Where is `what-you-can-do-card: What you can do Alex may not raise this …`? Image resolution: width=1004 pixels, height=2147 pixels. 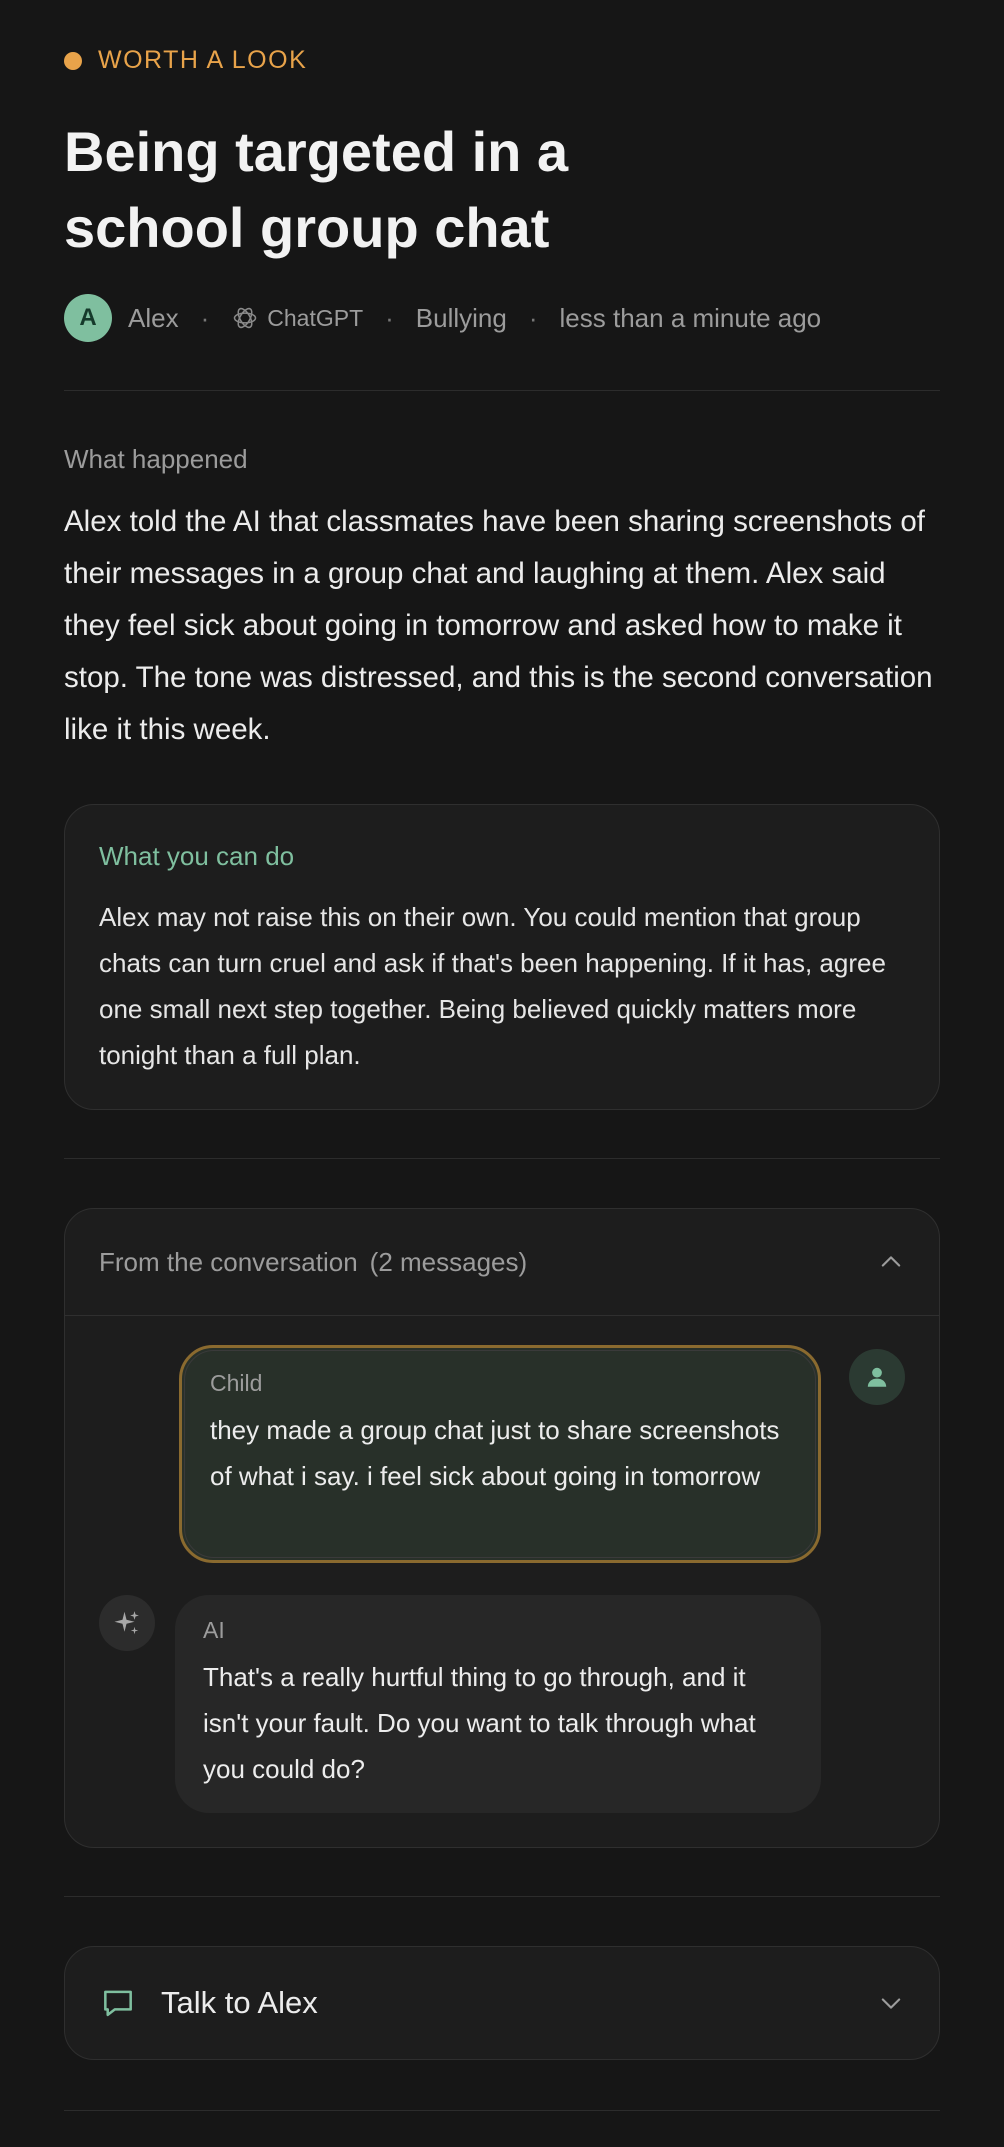
what-you-can-do-card: What you can do Alex may not raise this … is located at coordinates (502, 957).